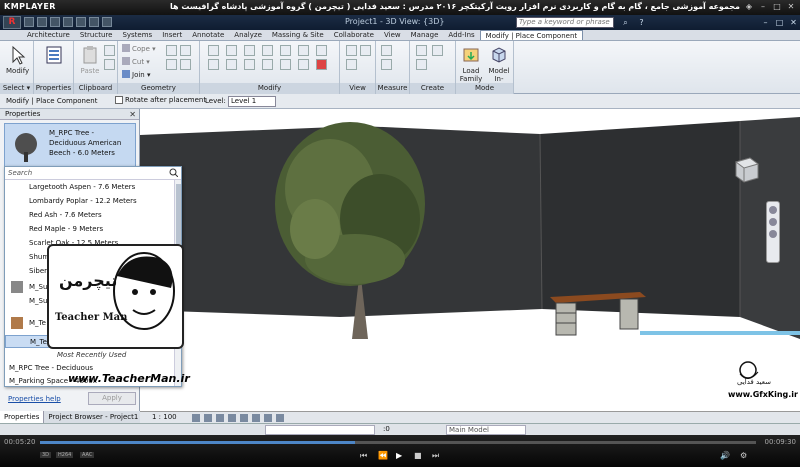  Describe the element at coordinates (280, 418) in the screenshot. I see `temporary-hide-icon` at that location.